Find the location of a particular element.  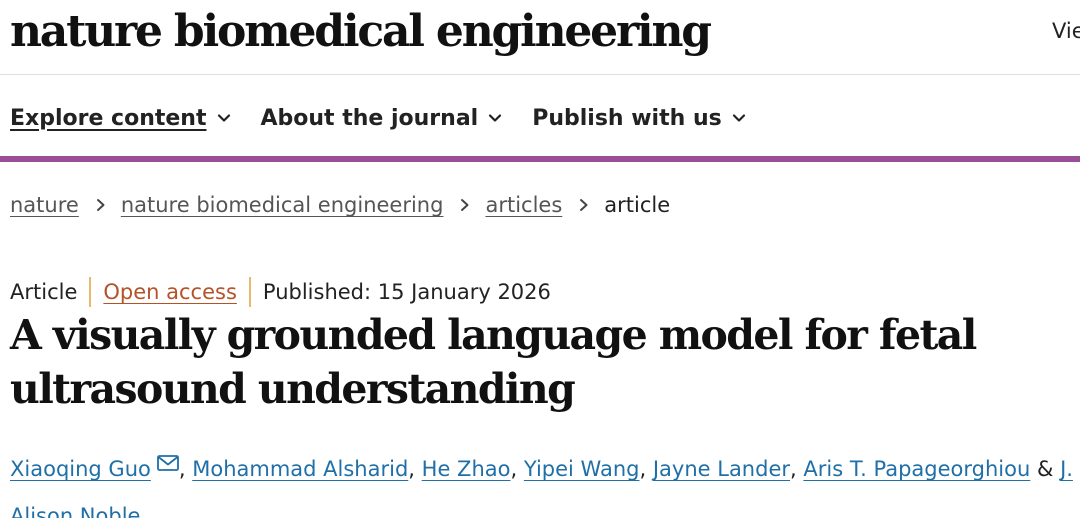

published-date: Published: 15 January 2026 is located at coordinates (406, 292).